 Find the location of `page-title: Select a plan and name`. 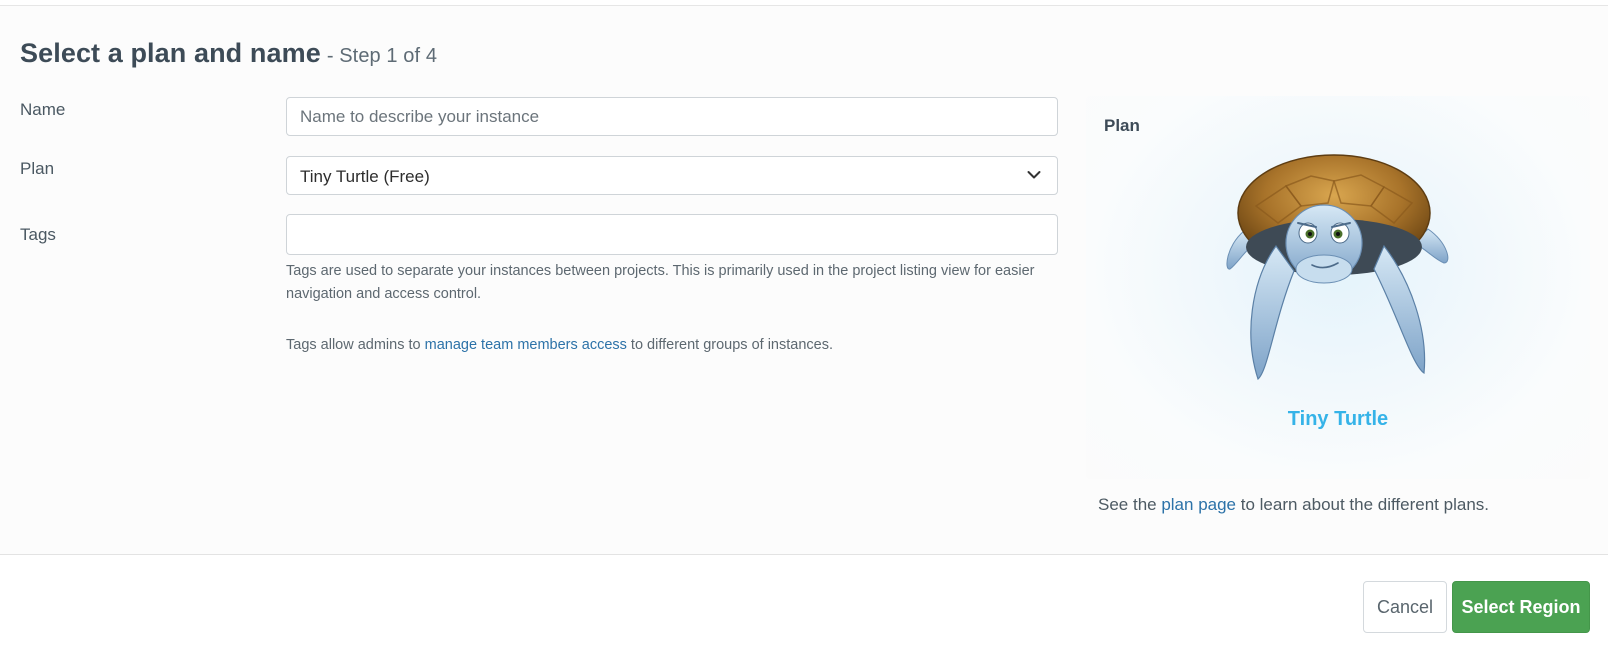

page-title: Select a plan and name is located at coordinates (170, 53).